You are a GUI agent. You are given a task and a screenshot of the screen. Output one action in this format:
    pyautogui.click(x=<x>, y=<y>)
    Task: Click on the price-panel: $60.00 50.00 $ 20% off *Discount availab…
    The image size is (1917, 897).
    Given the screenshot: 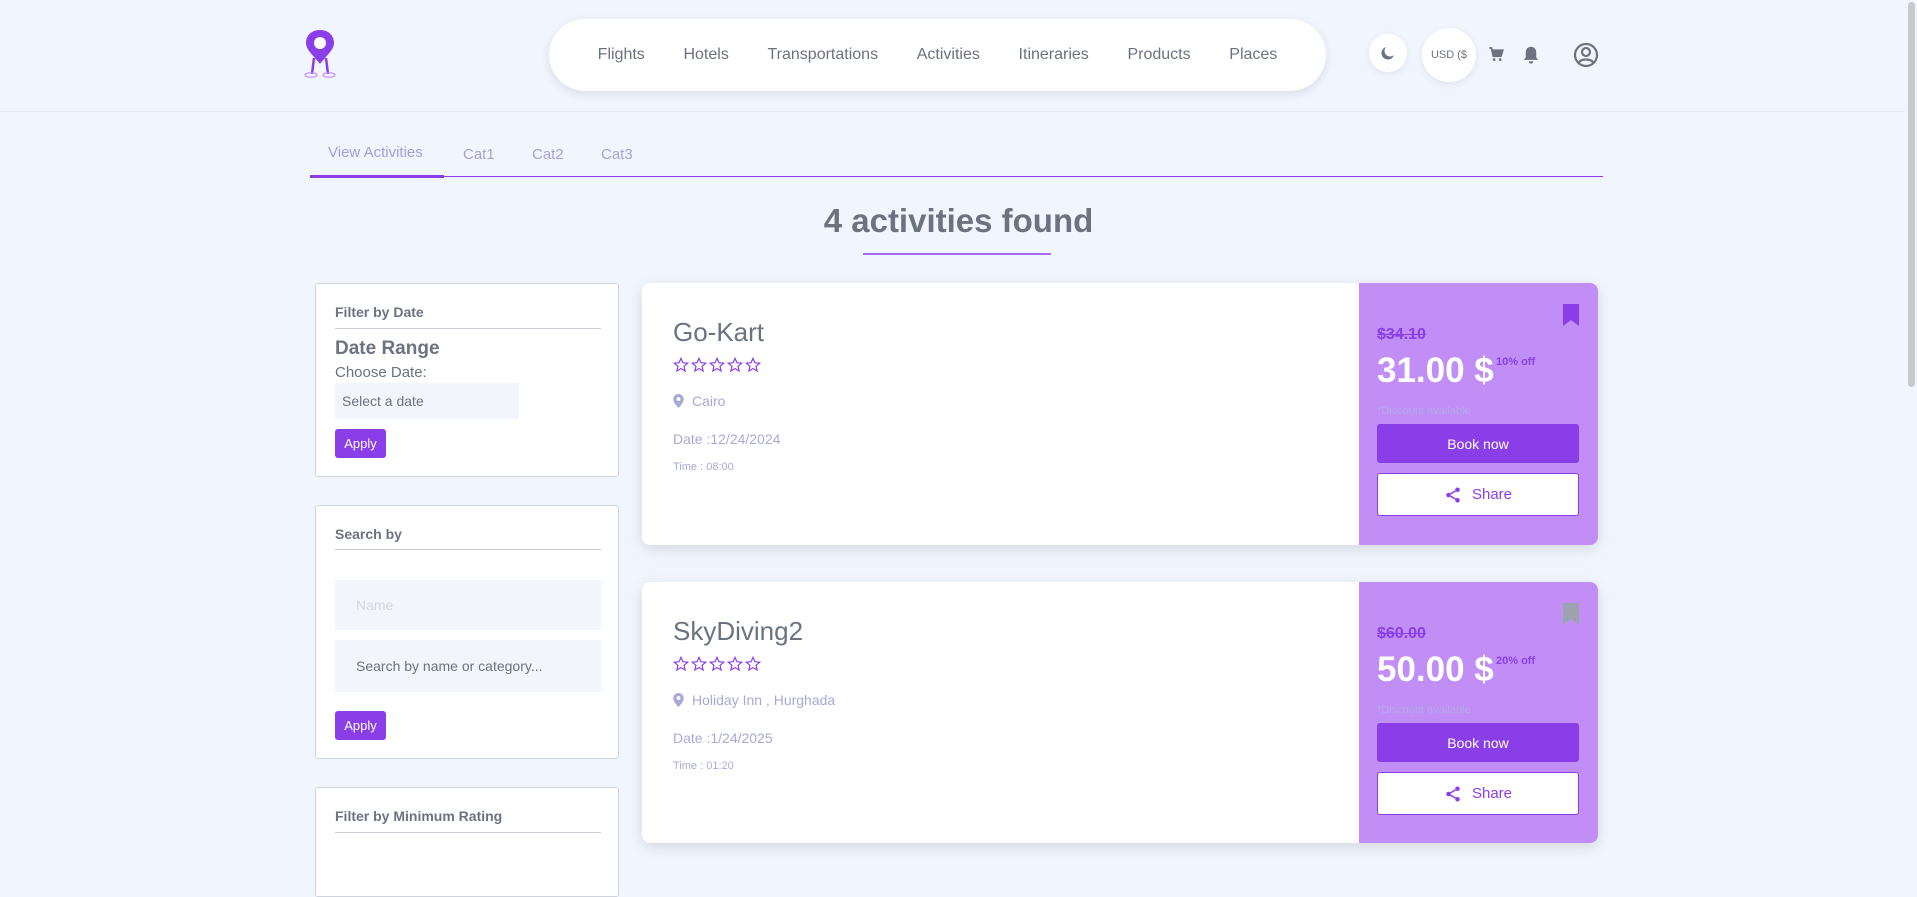 What is the action you would take?
    pyautogui.click(x=1478, y=712)
    